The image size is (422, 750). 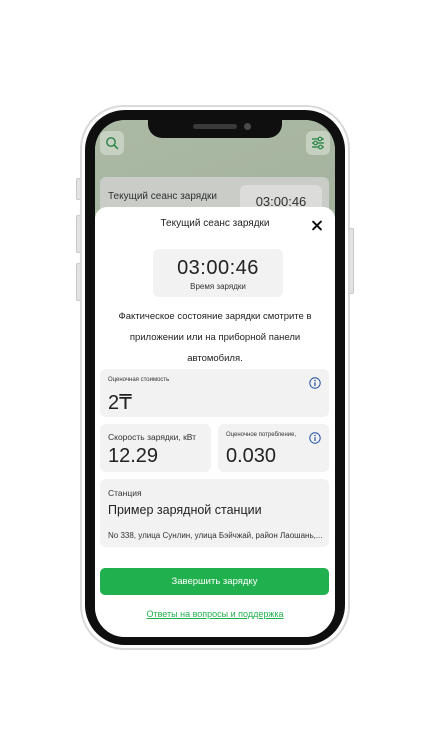 What do you see at coordinates (139, 380) in the screenshot?
I see `estimated-cost-label: Оценочная стоимость` at bounding box center [139, 380].